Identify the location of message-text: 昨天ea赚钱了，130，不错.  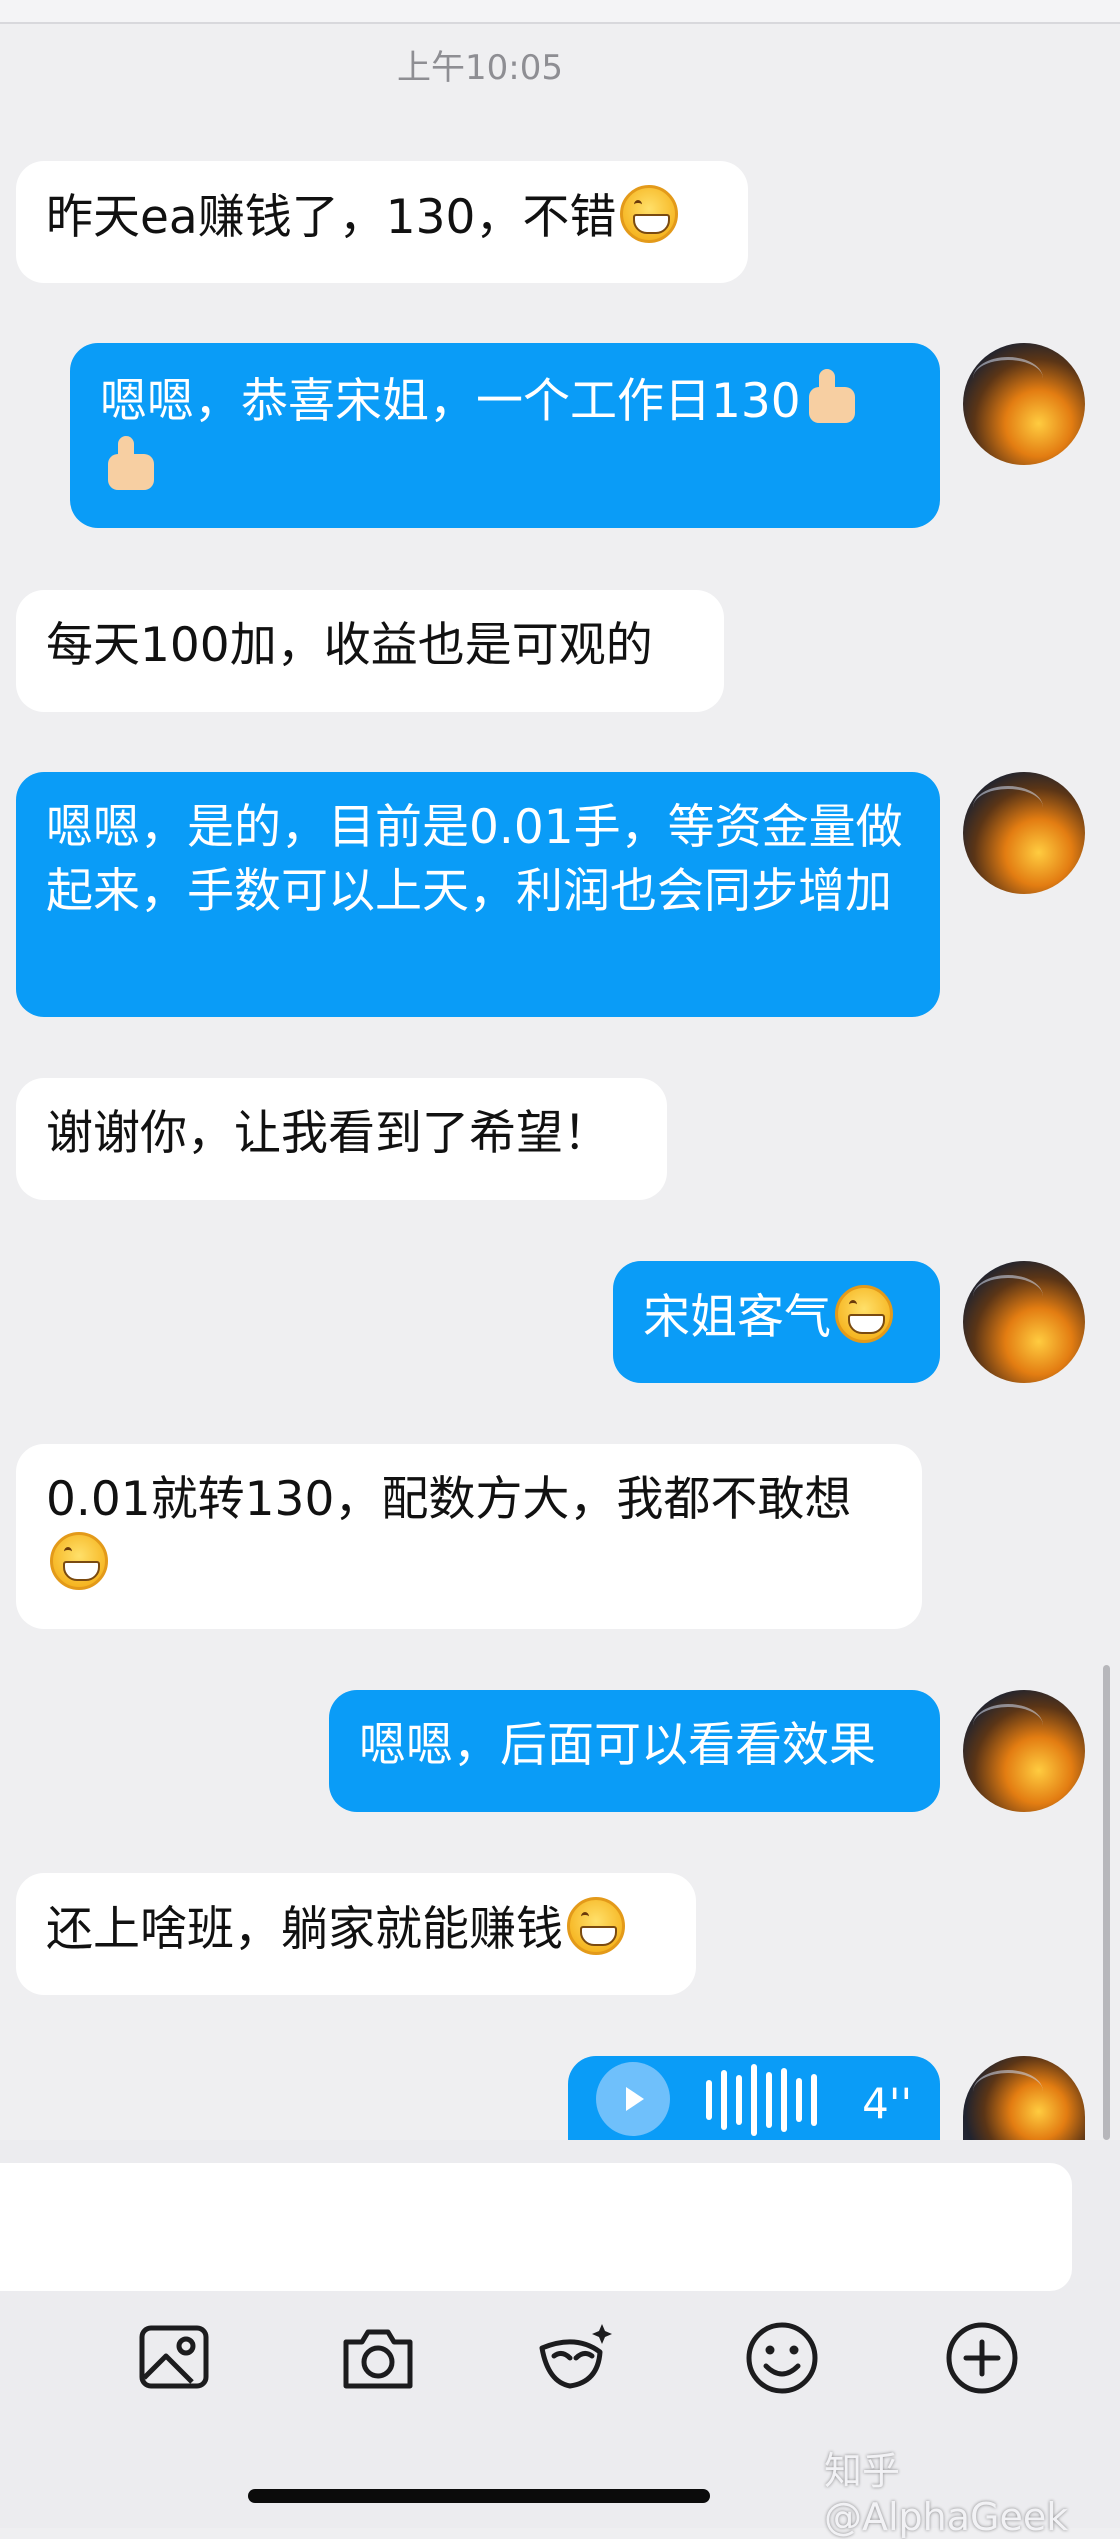
(331, 217).